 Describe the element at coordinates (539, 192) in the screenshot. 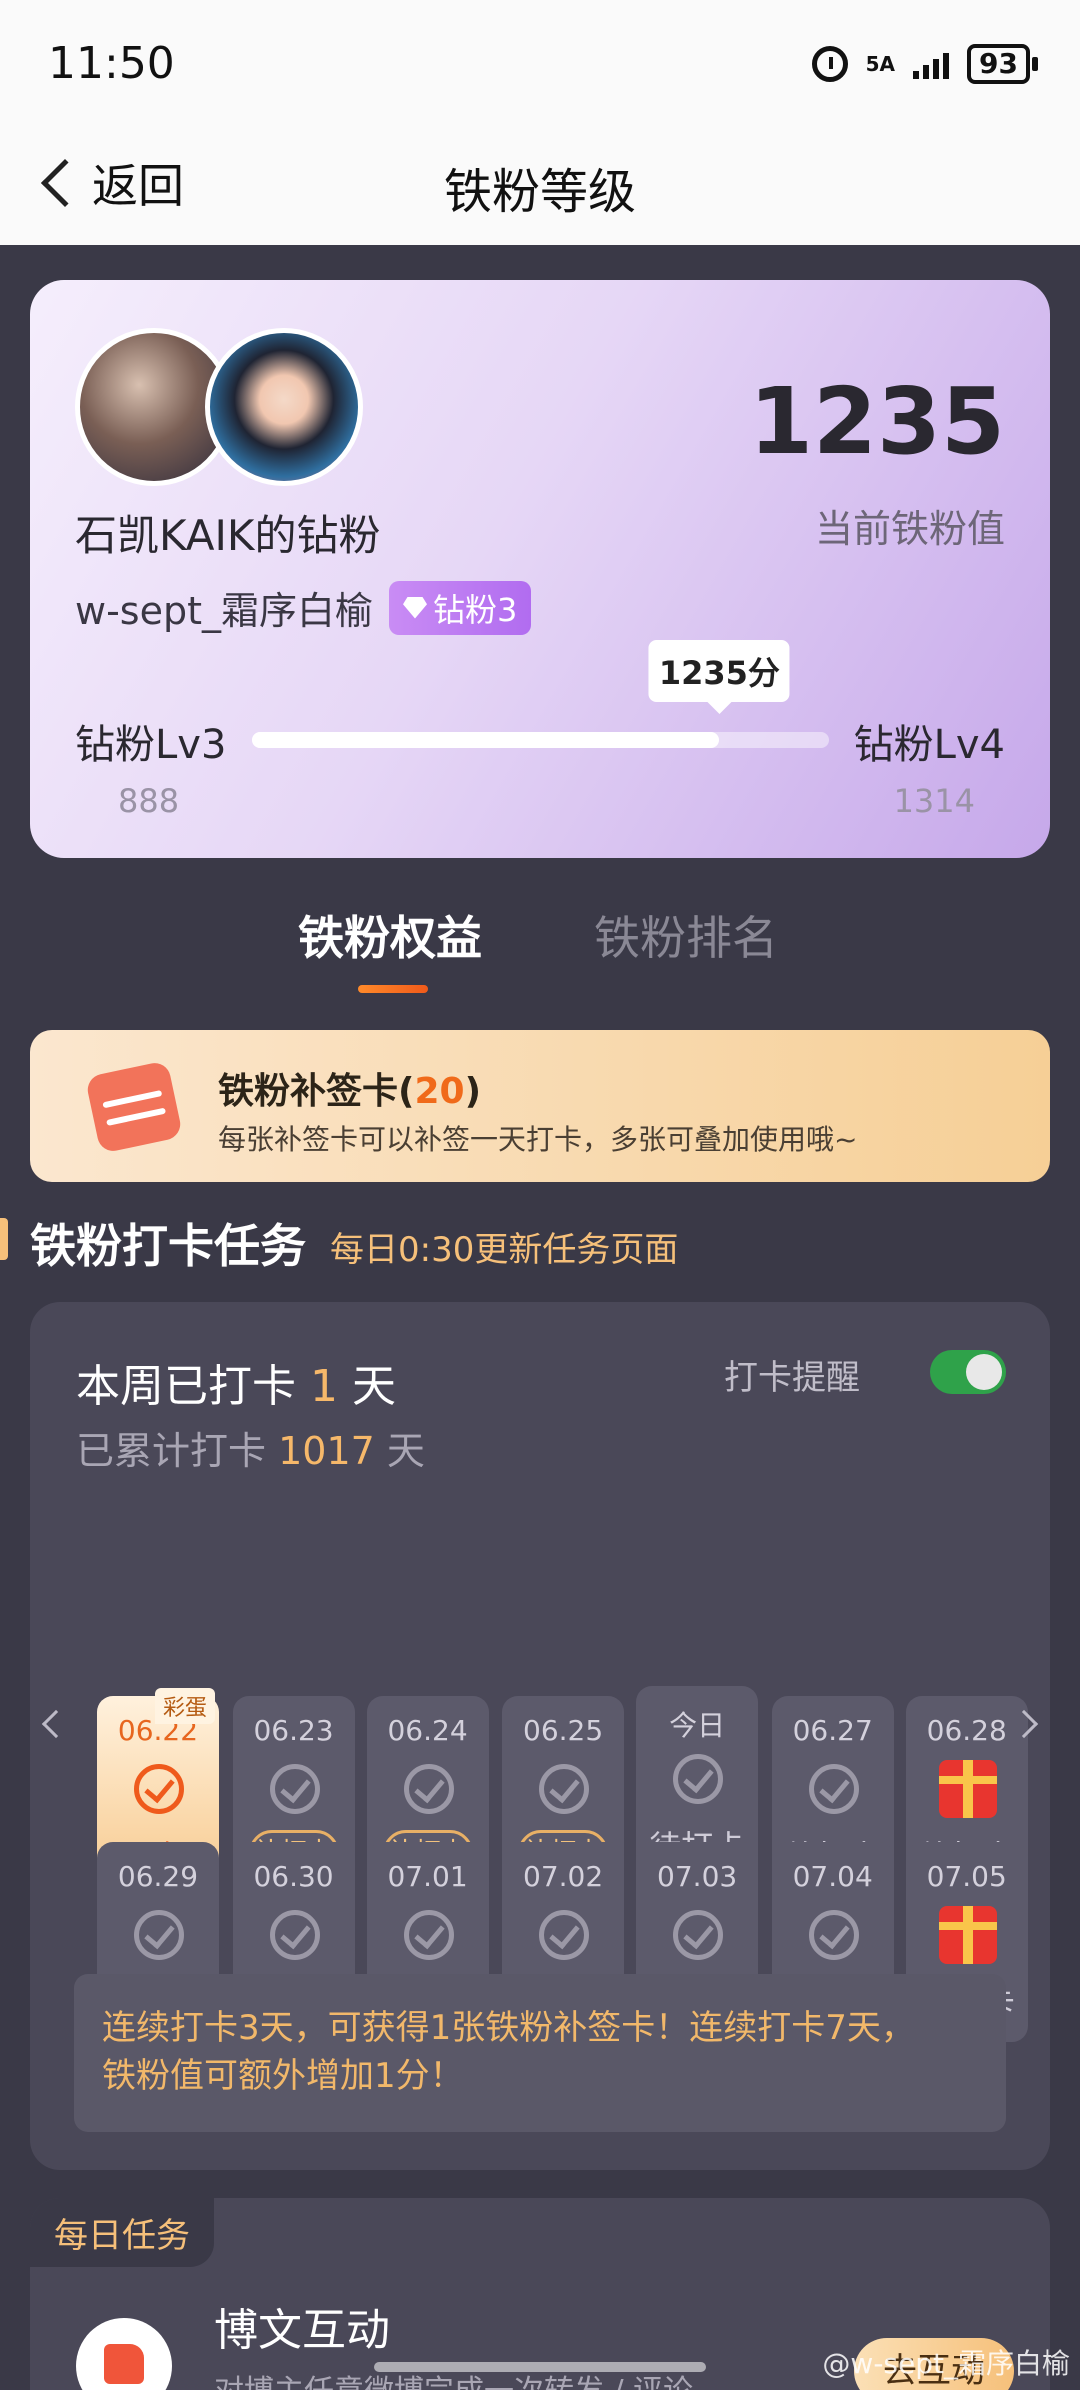

I see `page-title: 铁粉等级` at that location.